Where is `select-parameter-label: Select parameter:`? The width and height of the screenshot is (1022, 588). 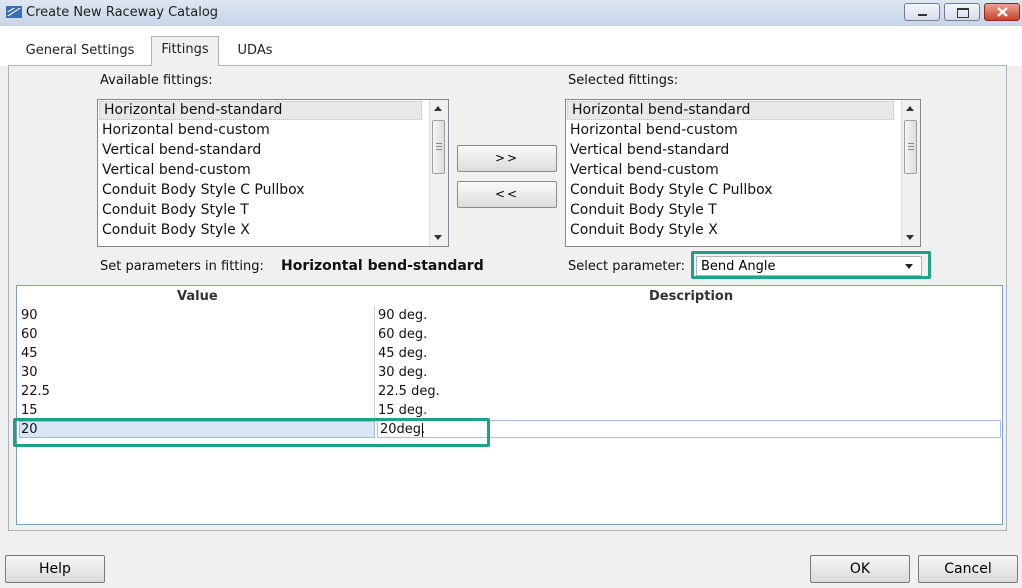 select-parameter-label: Select parameter: is located at coordinates (627, 266).